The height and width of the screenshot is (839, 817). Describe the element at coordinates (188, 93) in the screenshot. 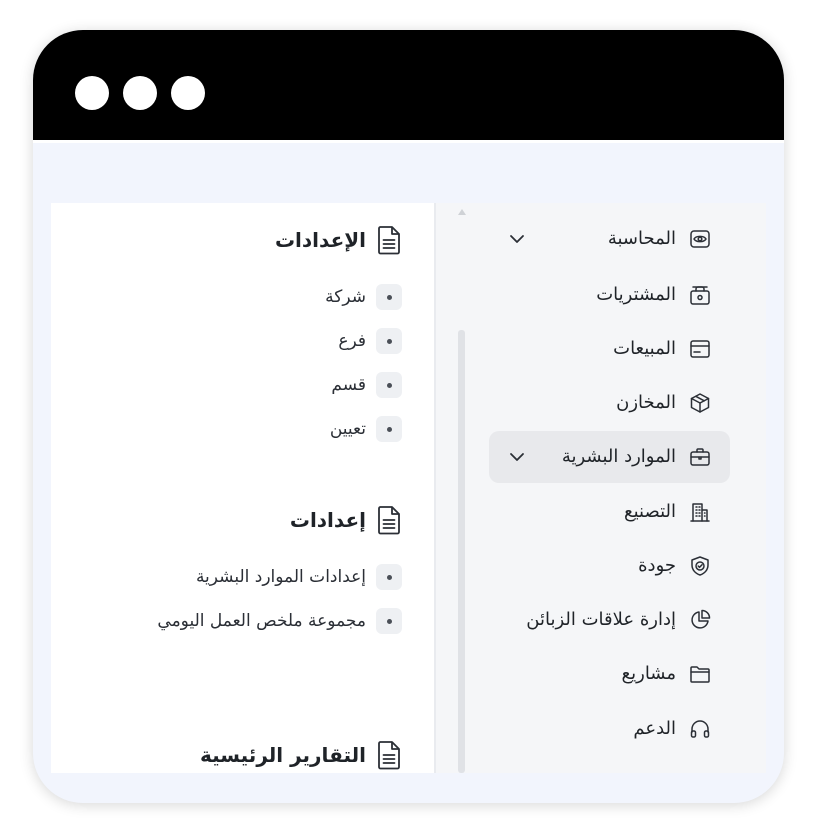

I see `maximize-window-button` at that location.